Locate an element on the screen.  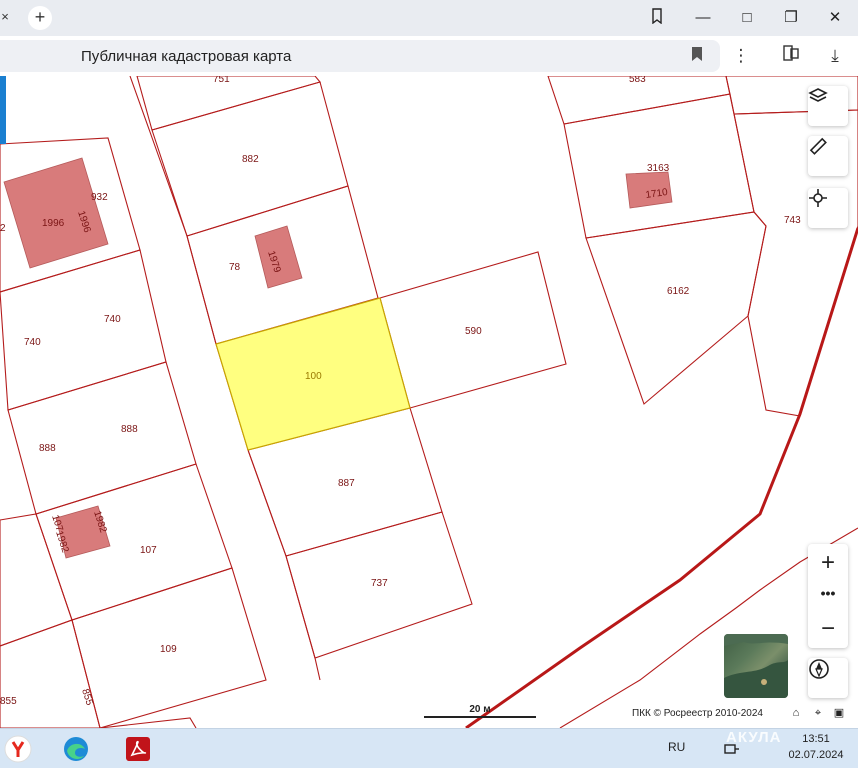
satellite-minimap is located at coordinates (756, 666).